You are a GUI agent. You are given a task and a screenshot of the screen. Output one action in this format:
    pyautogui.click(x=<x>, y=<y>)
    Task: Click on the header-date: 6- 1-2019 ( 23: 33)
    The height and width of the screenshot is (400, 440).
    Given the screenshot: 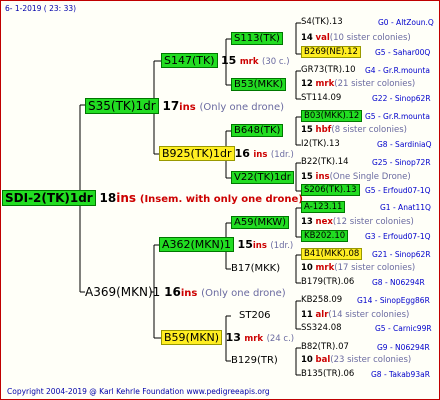 What is the action you would take?
    pyautogui.click(x=41, y=8)
    